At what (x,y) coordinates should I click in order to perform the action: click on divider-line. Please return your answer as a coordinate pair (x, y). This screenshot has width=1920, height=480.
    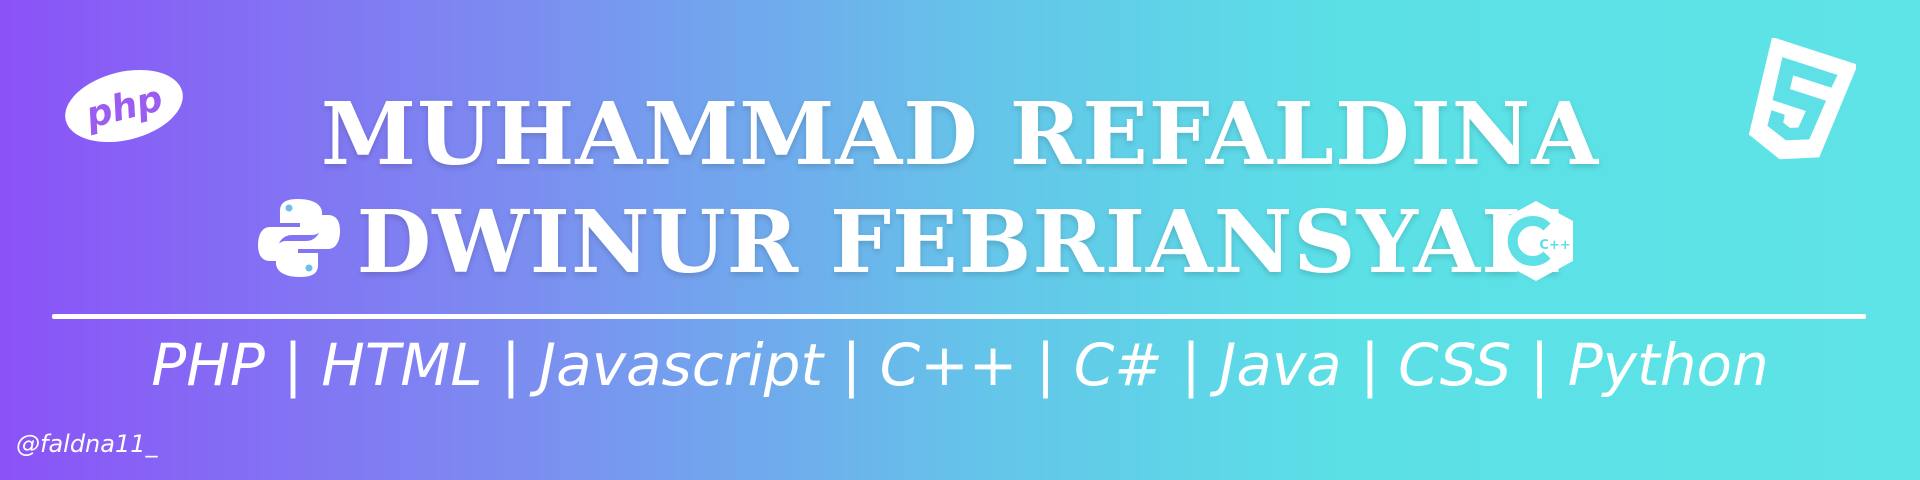
    Looking at the image, I should click on (959, 316).